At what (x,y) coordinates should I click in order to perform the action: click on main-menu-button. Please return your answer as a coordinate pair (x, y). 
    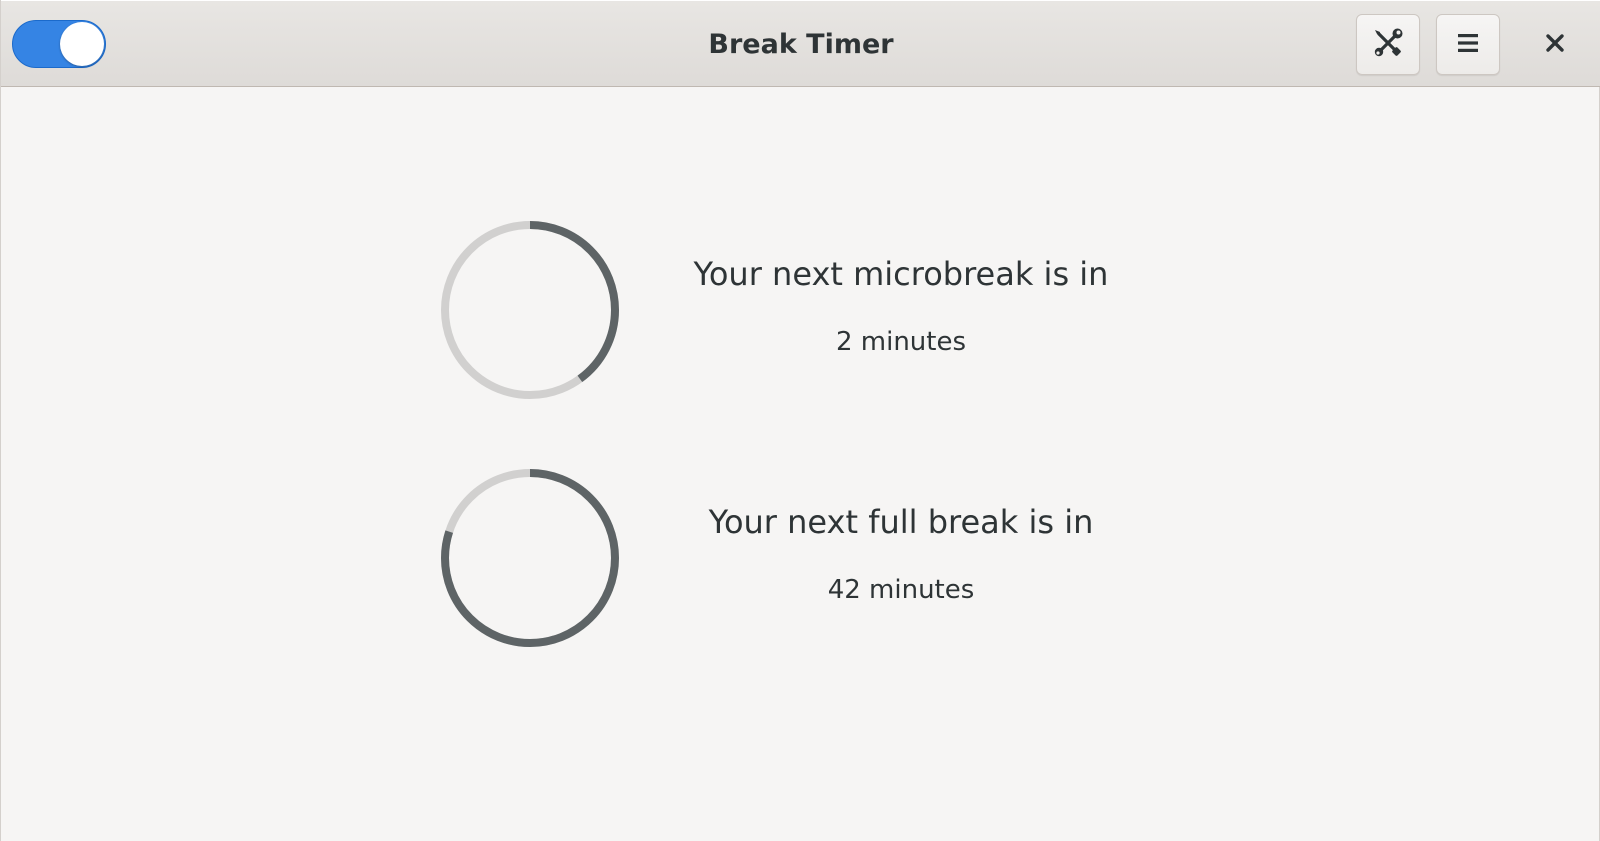
    Looking at the image, I should click on (1468, 44).